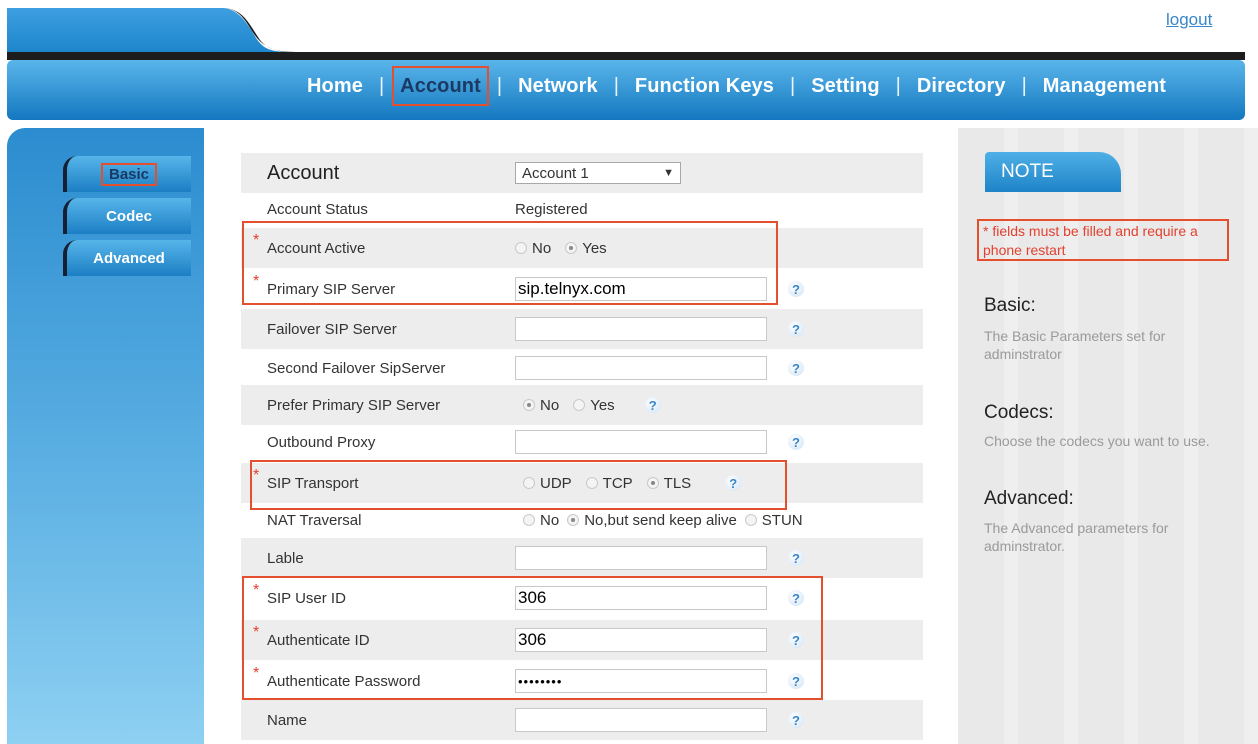 This screenshot has width=1258, height=744. What do you see at coordinates (641, 442) in the screenshot?
I see `outbound-proxy-input` at bounding box center [641, 442].